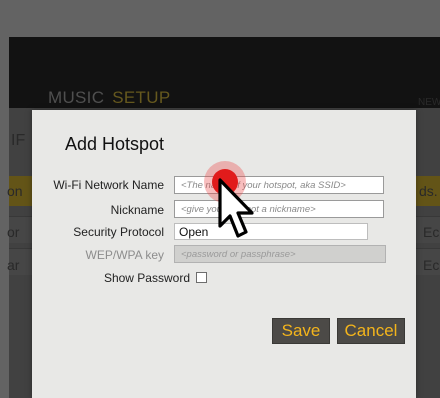  What do you see at coordinates (118, 232) in the screenshot?
I see `security-protocol-label: Security Protocol` at bounding box center [118, 232].